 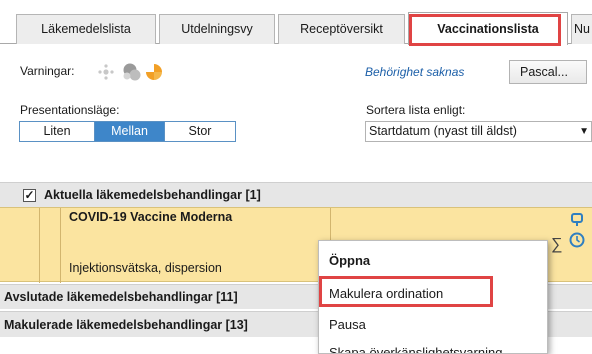 I want to click on section-finished-title: Avslutade läkemedelsbehandlingar [11], so click(x=121, y=297).